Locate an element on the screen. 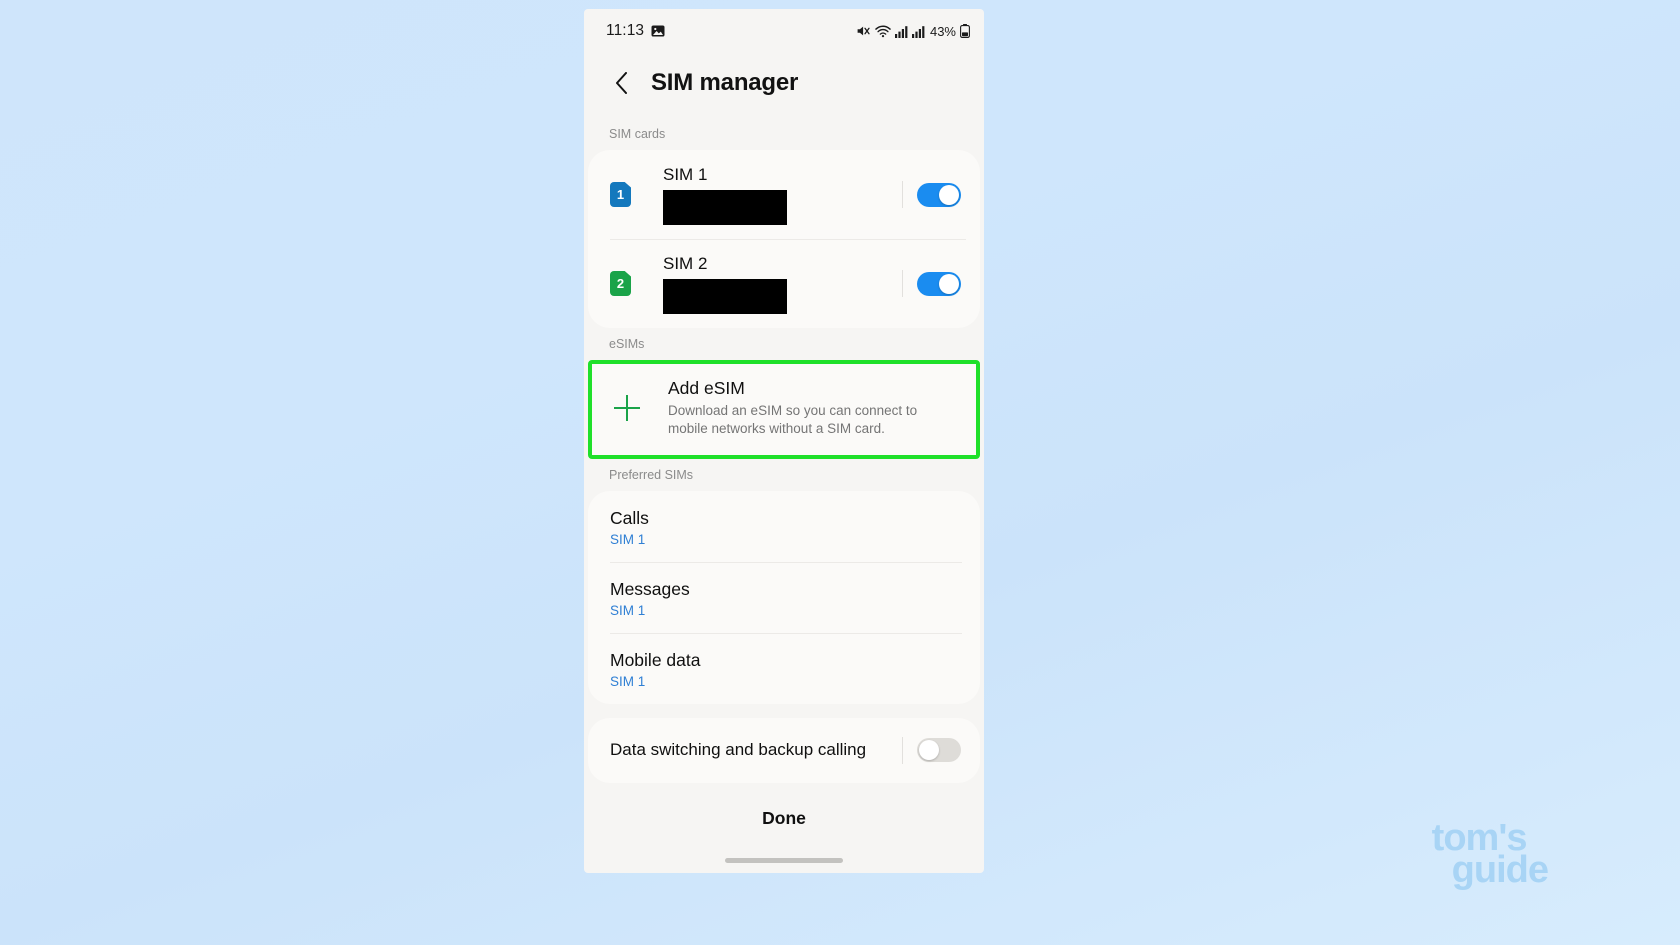  section-label-preferred-sims: Preferred SIMs is located at coordinates (651, 474).